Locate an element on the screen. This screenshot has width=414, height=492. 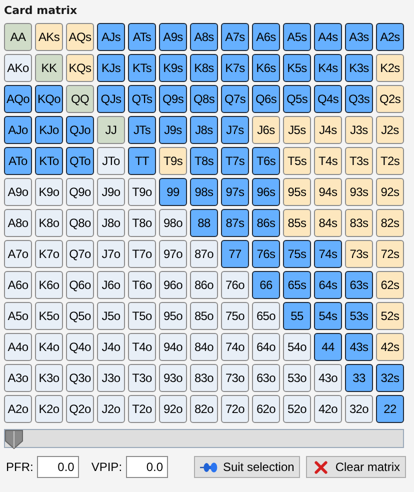
hand-cell: T7o is located at coordinates (142, 254).